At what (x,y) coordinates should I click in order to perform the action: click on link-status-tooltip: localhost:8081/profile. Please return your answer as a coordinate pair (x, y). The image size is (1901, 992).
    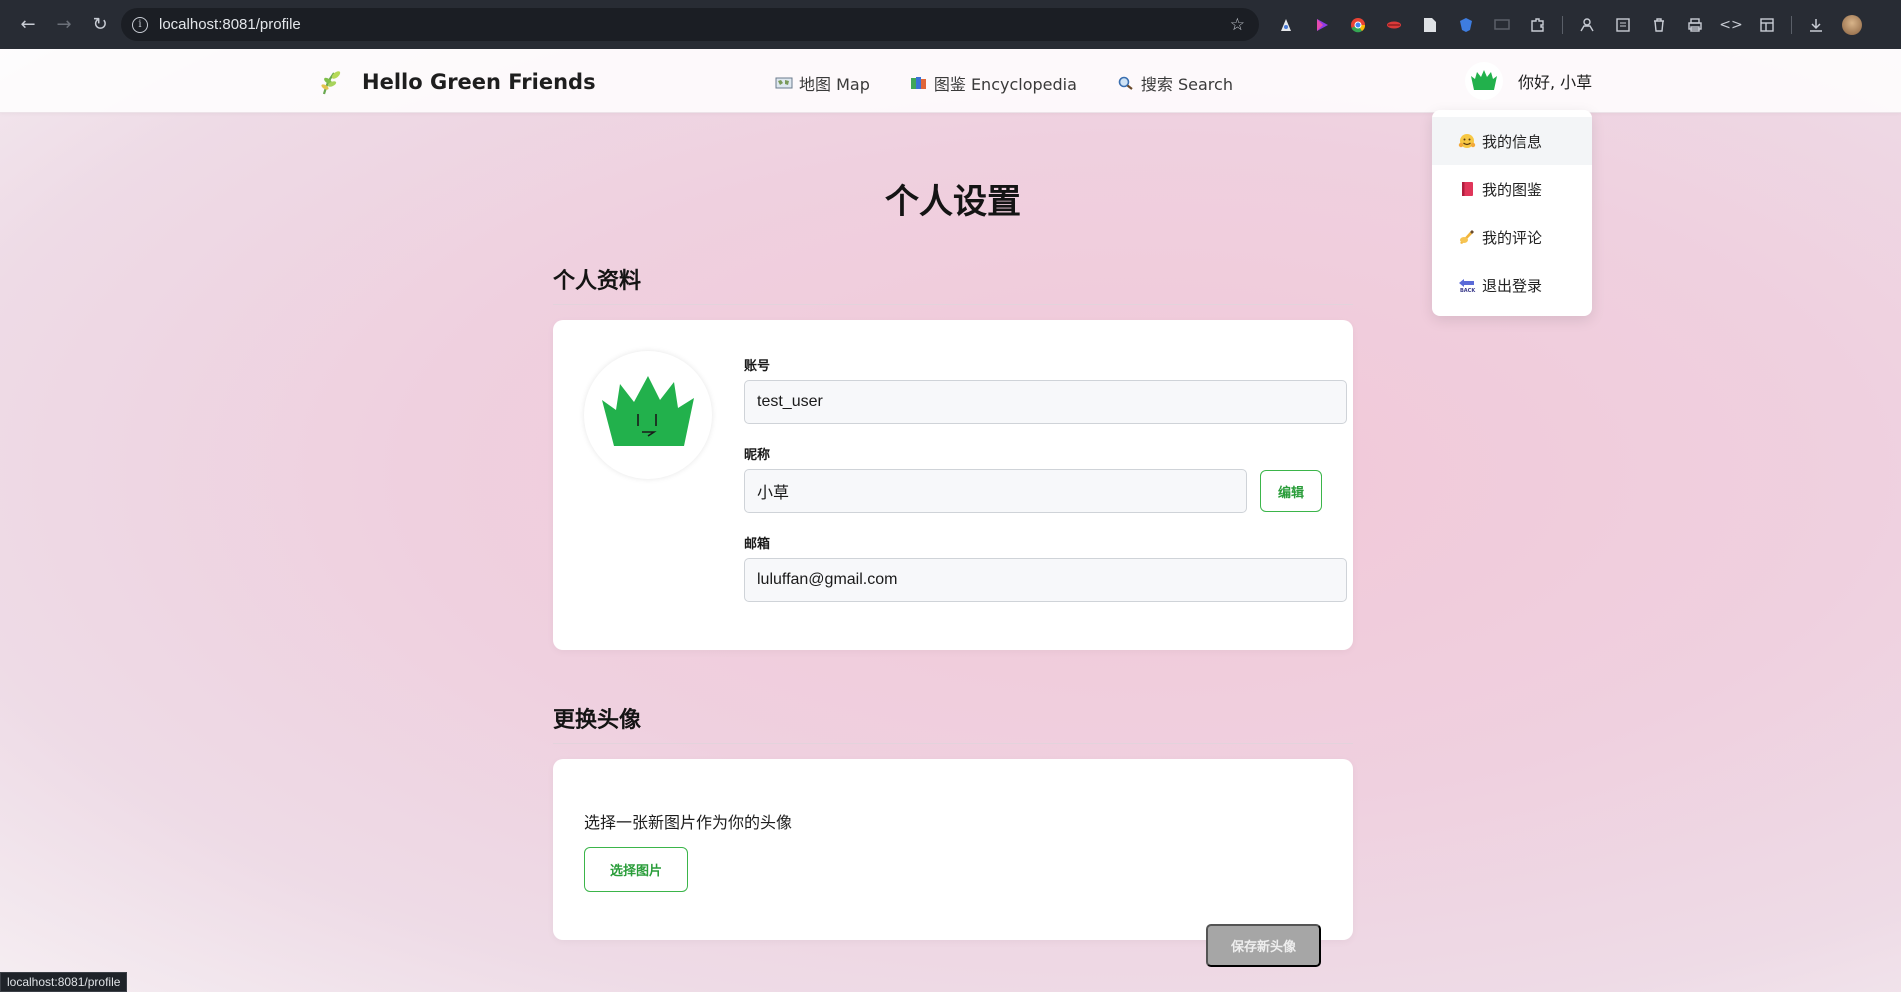
    Looking at the image, I should click on (64, 982).